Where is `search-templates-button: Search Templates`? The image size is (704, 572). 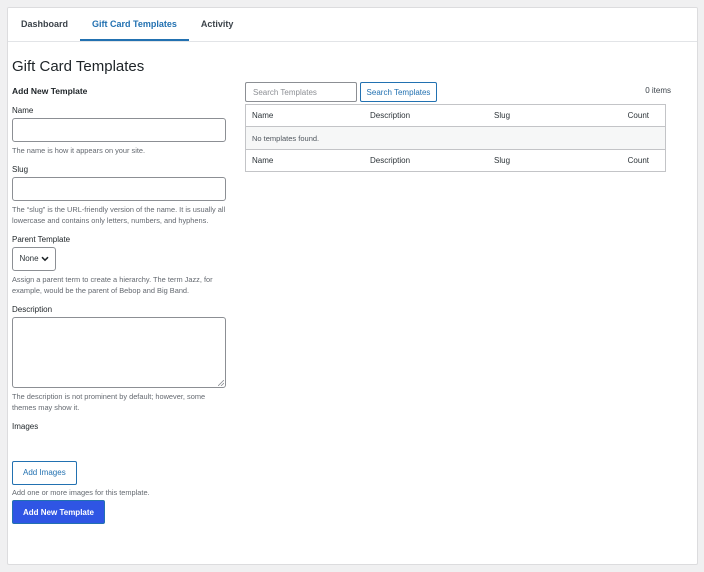 search-templates-button: Search Templates is located at coordinates (398, 92).